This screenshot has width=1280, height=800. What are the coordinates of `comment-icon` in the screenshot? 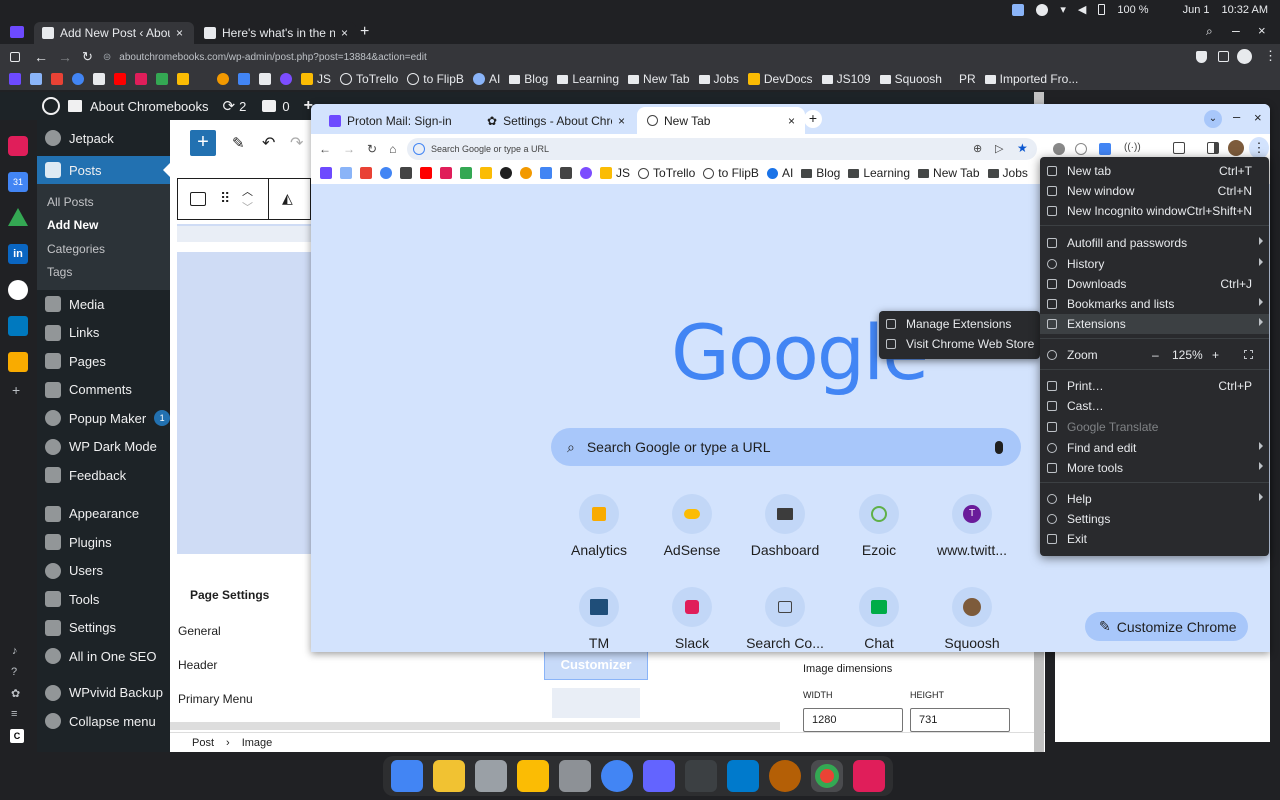 It's located at (269, 106).